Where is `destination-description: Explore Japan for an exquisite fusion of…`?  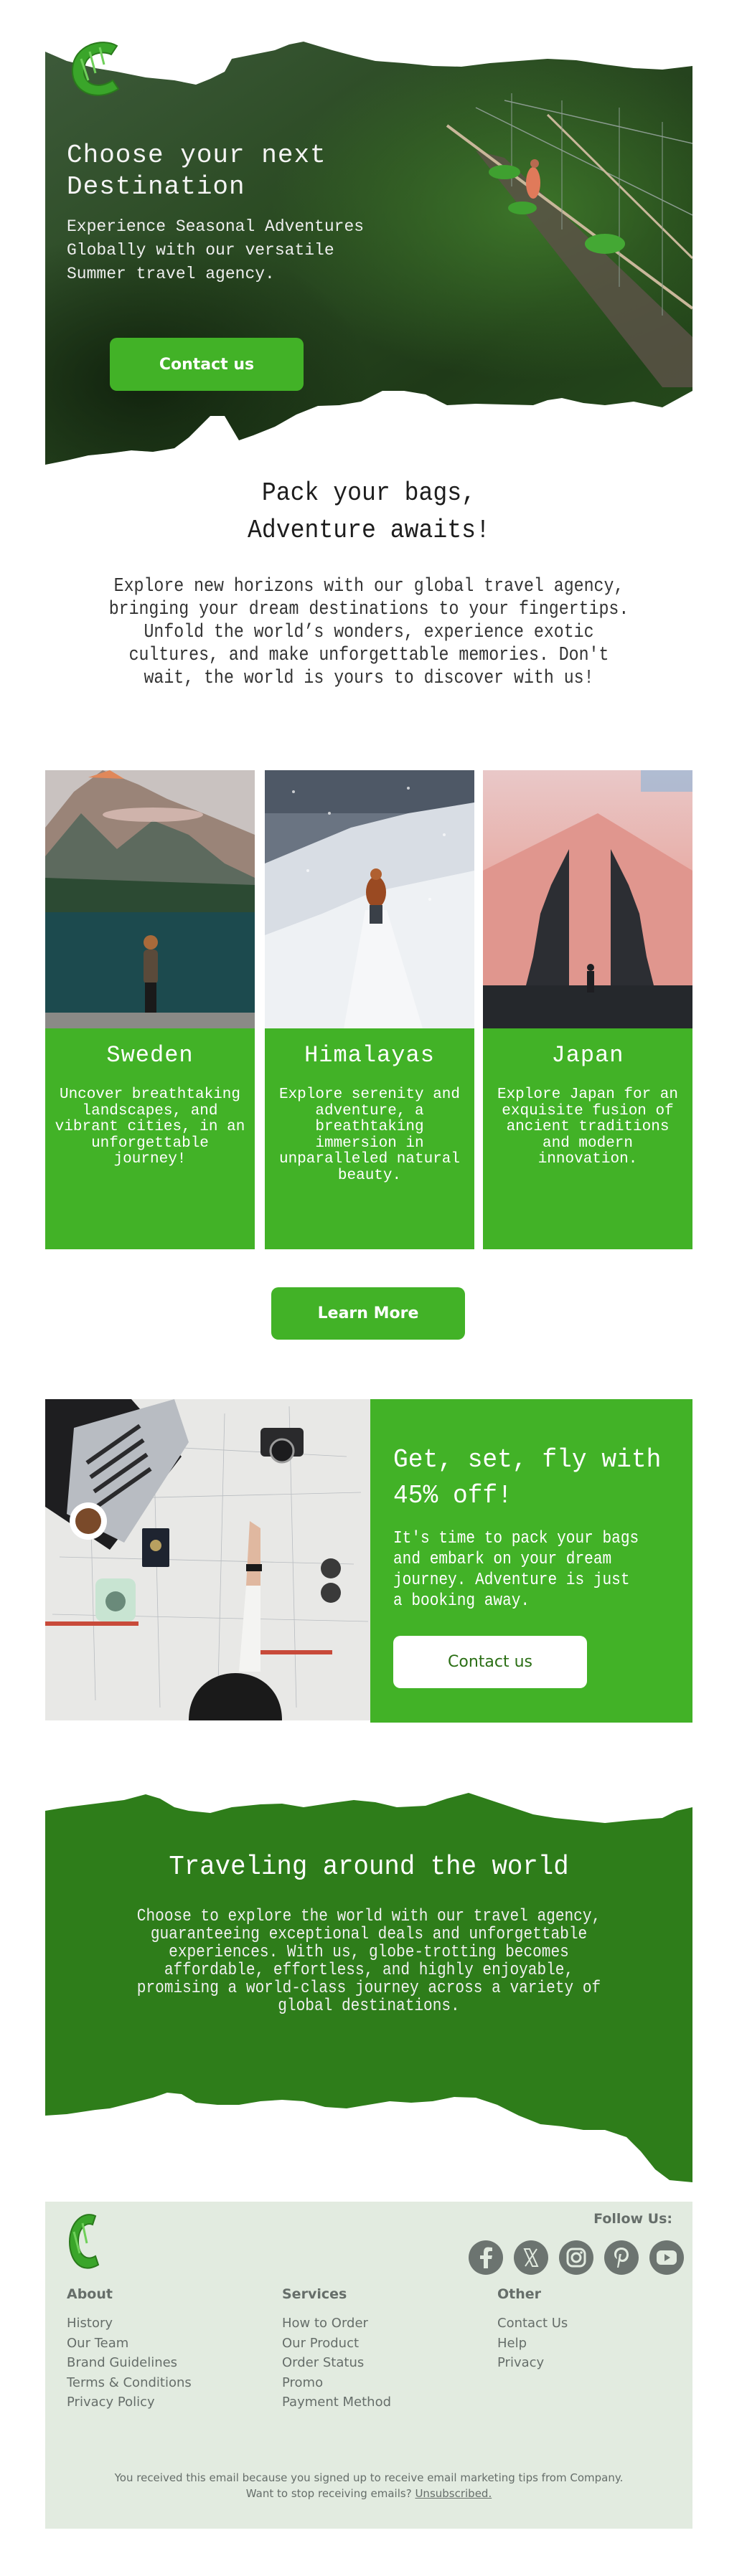 destination-description: Explore Japan for an exquisite fusion of… is located at coordinates (588, 1127).